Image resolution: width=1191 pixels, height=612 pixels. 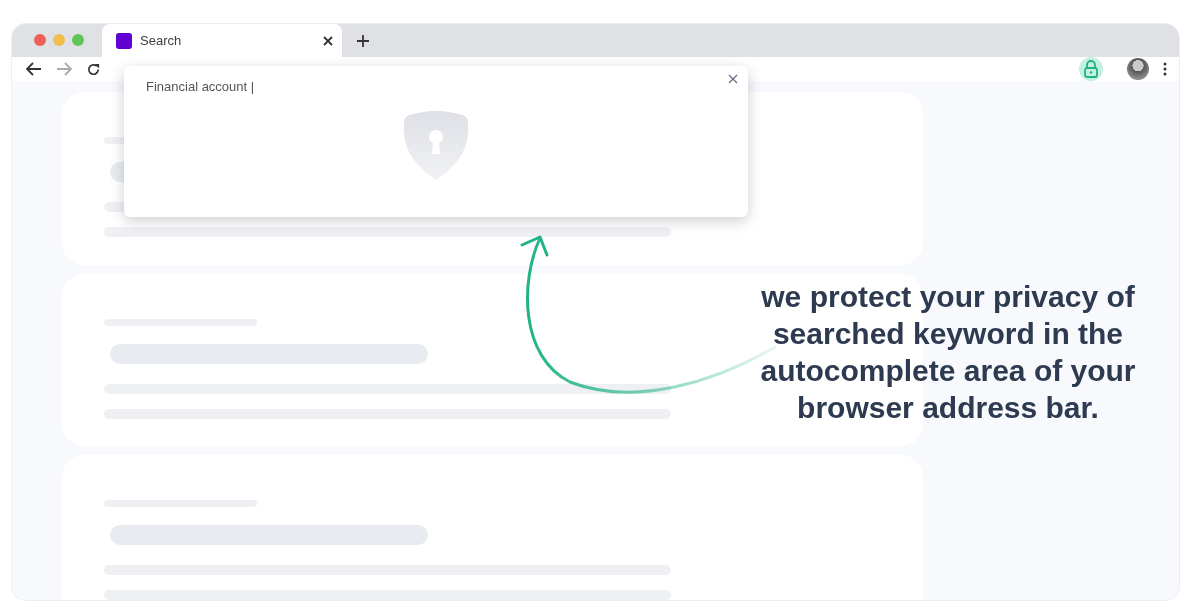 What do you see at coordinates (427, 86) in the screenshot?
I see `search-input-field: Financial account |` at bounding box center [427, 86].